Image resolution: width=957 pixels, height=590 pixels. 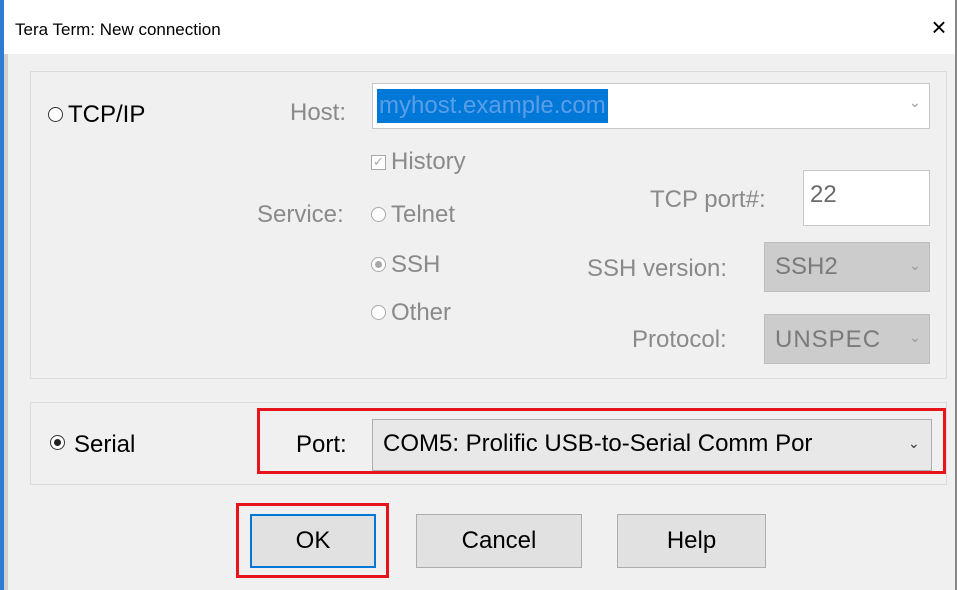 What do you see at coordinates (423, 214) in the screenshot?
I see `service-option-label: Telnet` at bounding box center [423, 214].